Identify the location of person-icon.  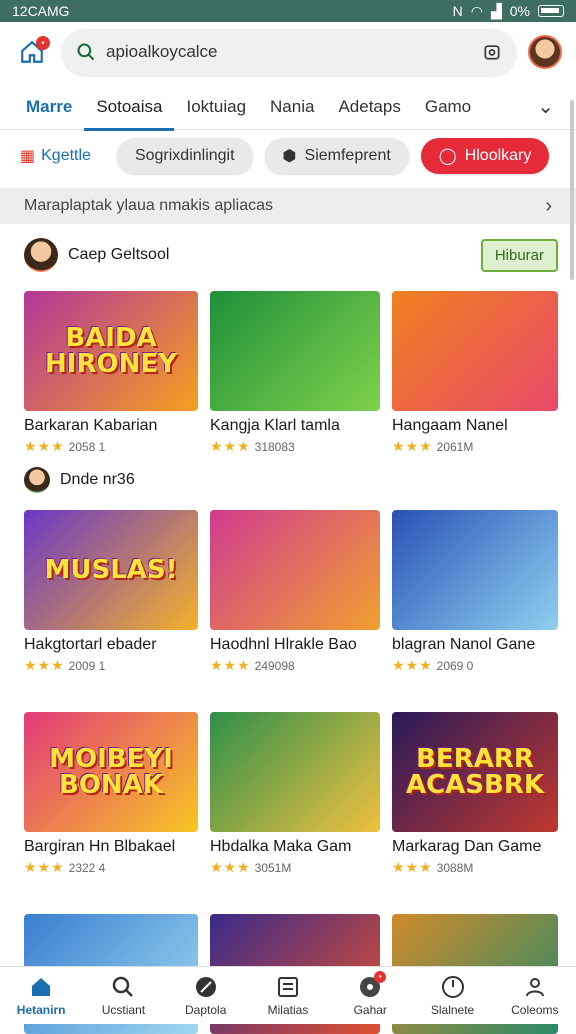
(534, 986).